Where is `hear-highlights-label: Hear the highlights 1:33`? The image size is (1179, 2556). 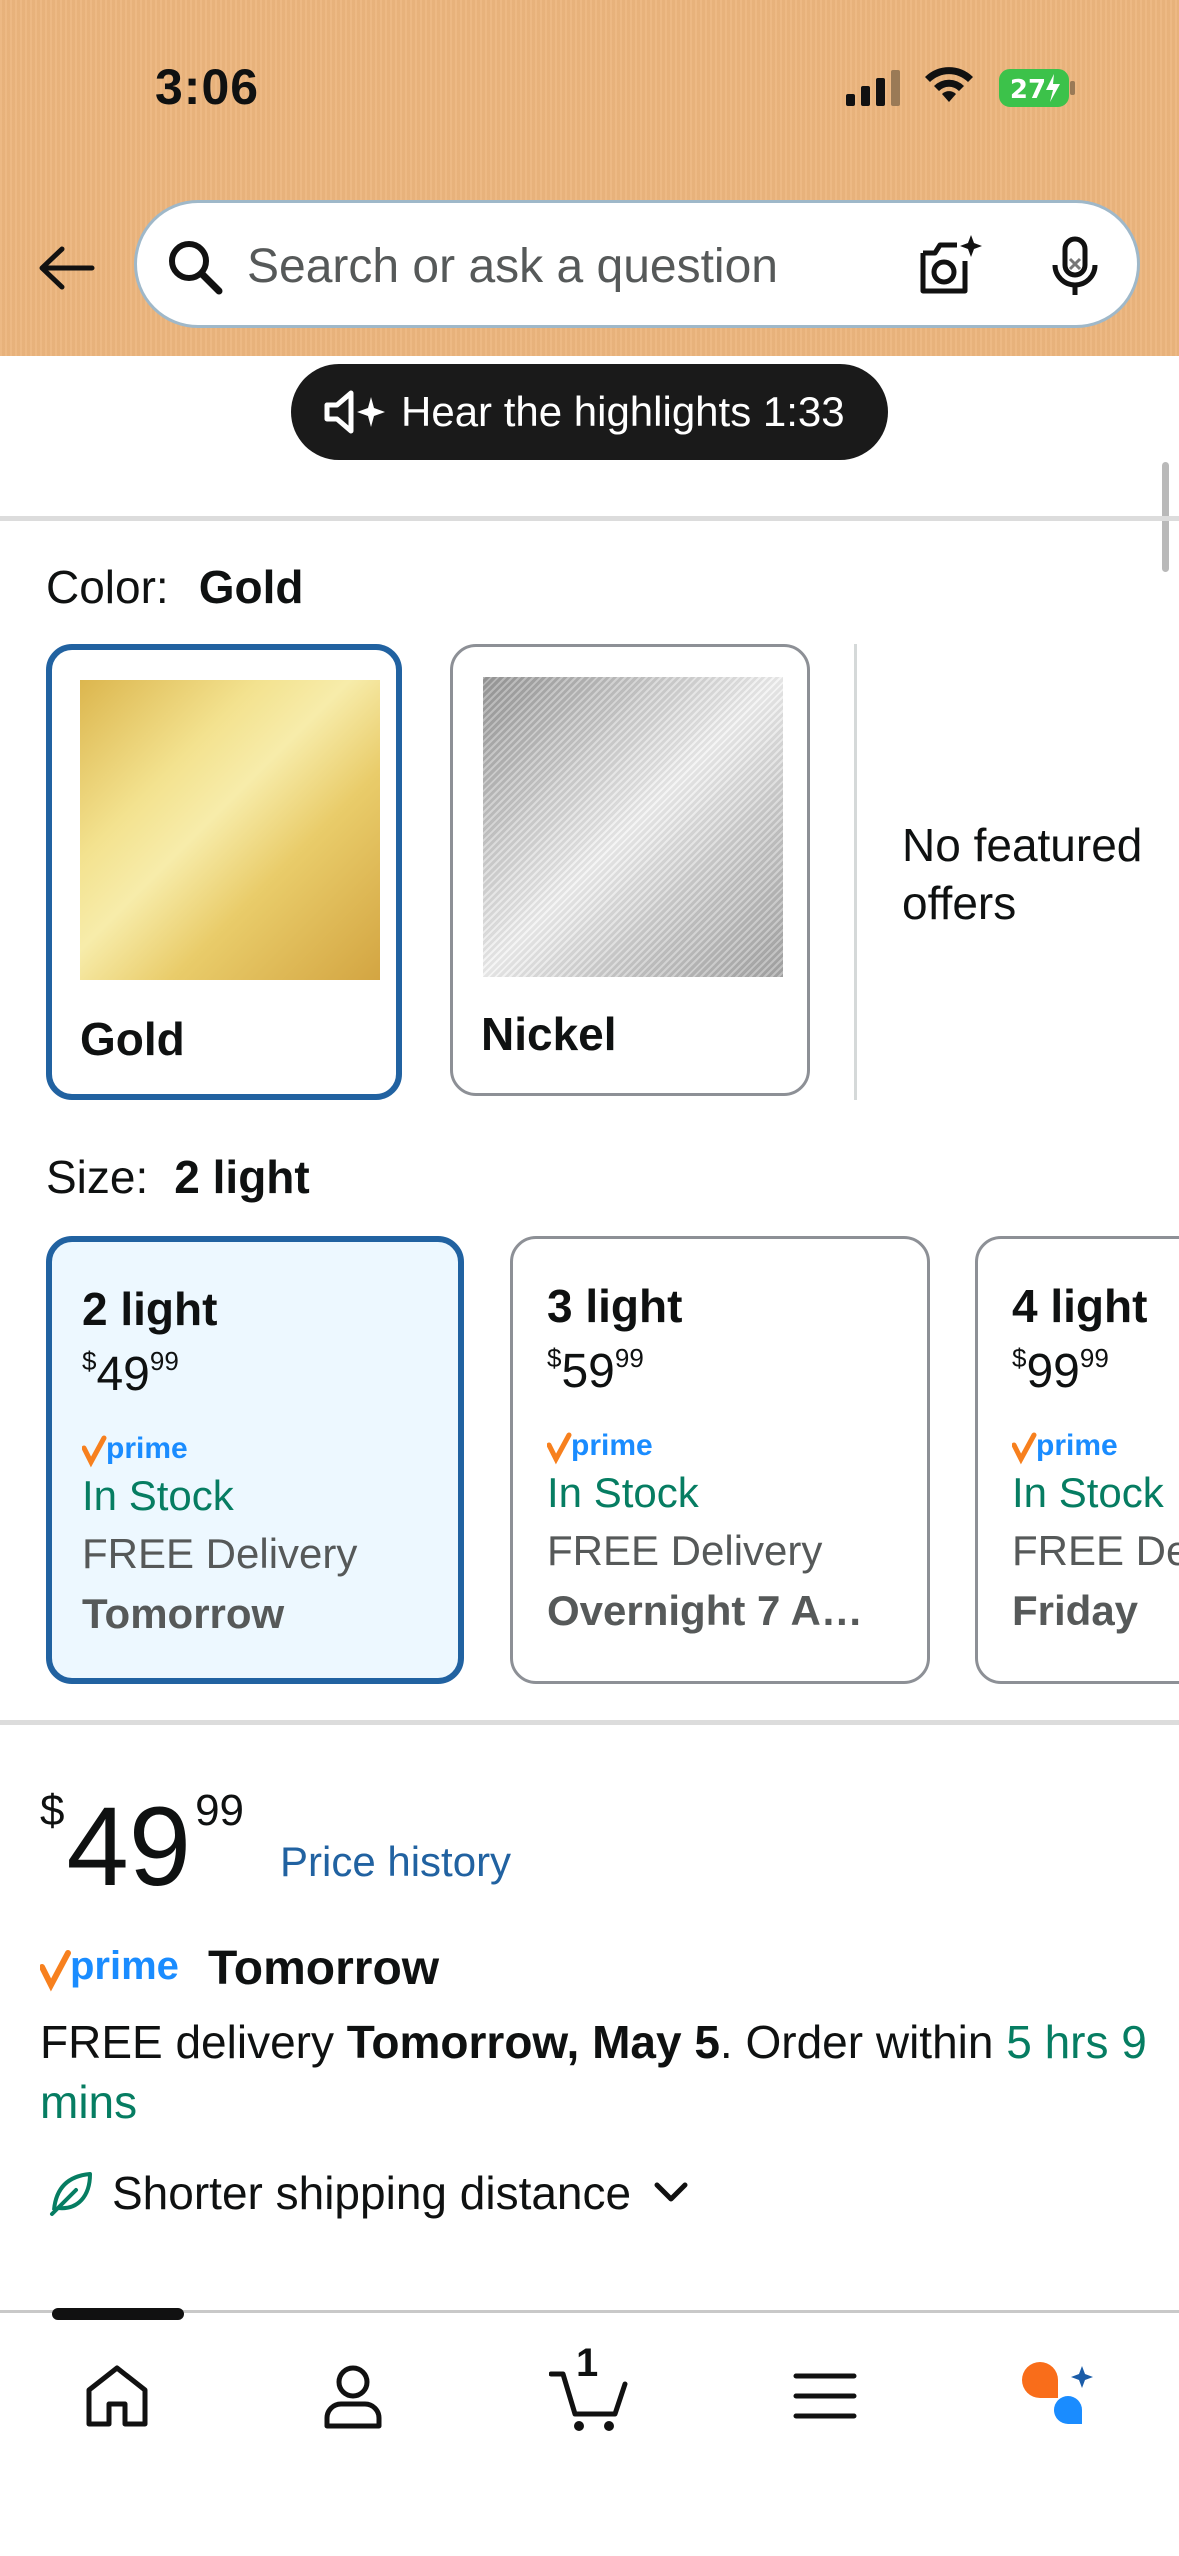 hear-highlights-label: Hear the highlights 1:33 is located at coordinates (623, 411).